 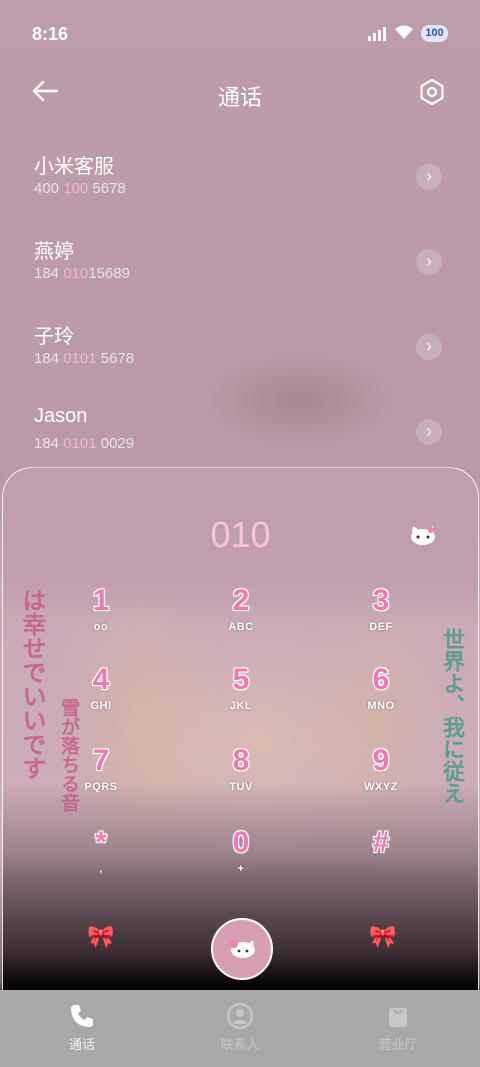 What do you see at coordinates (31, 684) in the screenshot?
I see `wallpaper-text: は幸せでいいです` at bounding box center [31, 684].